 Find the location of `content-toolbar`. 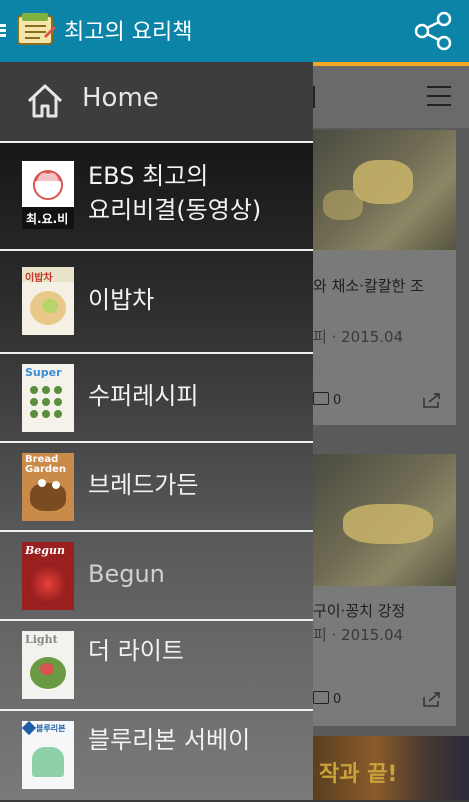

content-toolbar is located at coordinates (391, 97).